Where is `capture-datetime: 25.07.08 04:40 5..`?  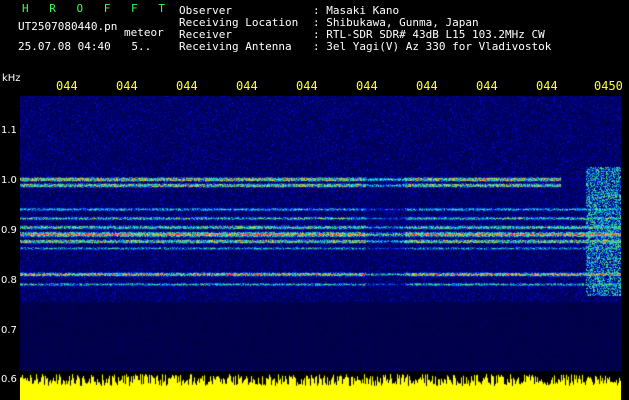
capture-datetime: 25.07.08 04:40 5.. is located at coordinates (84, 46).